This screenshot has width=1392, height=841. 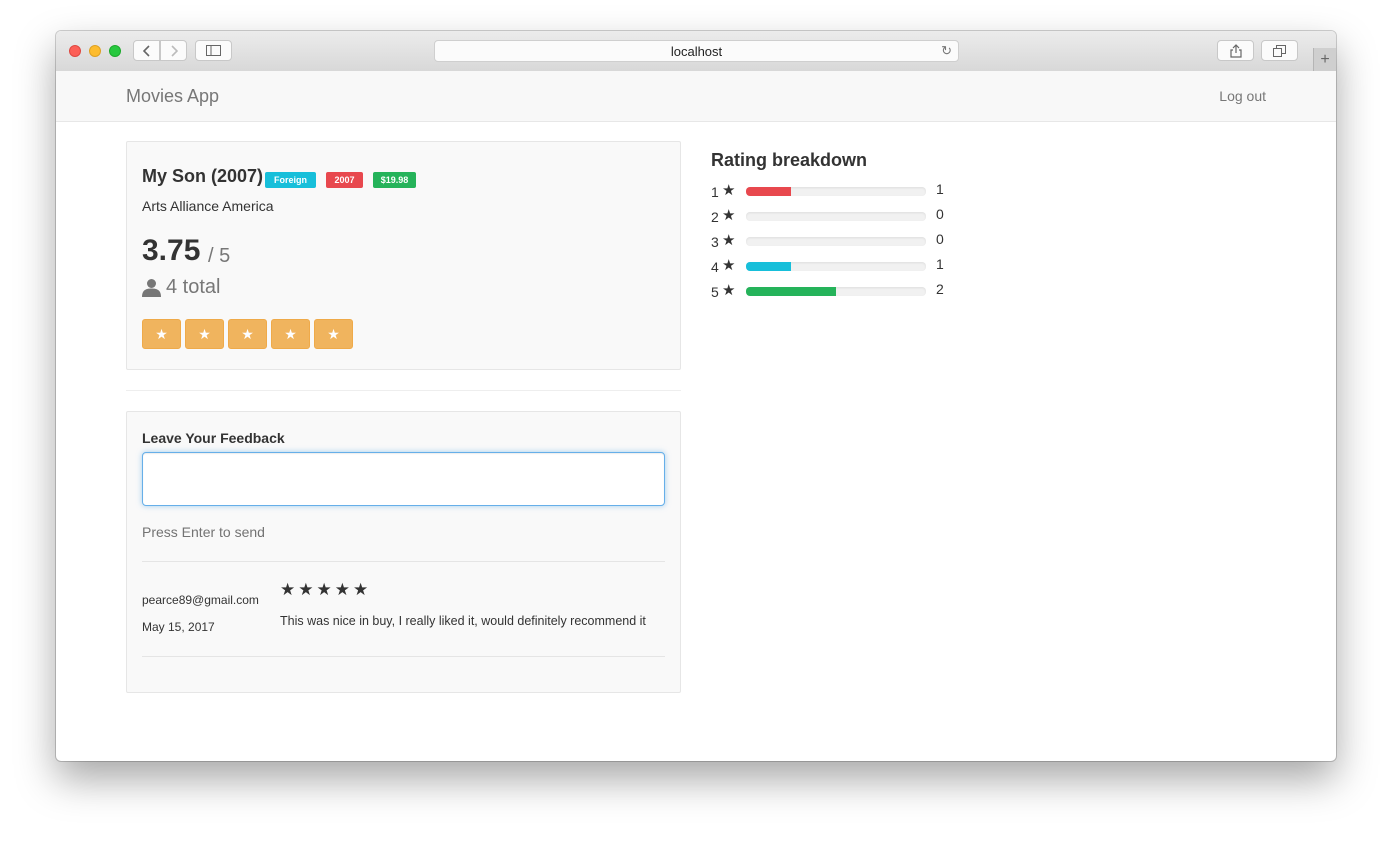 I want to click on share-icon, so click(x=1235, y=50).